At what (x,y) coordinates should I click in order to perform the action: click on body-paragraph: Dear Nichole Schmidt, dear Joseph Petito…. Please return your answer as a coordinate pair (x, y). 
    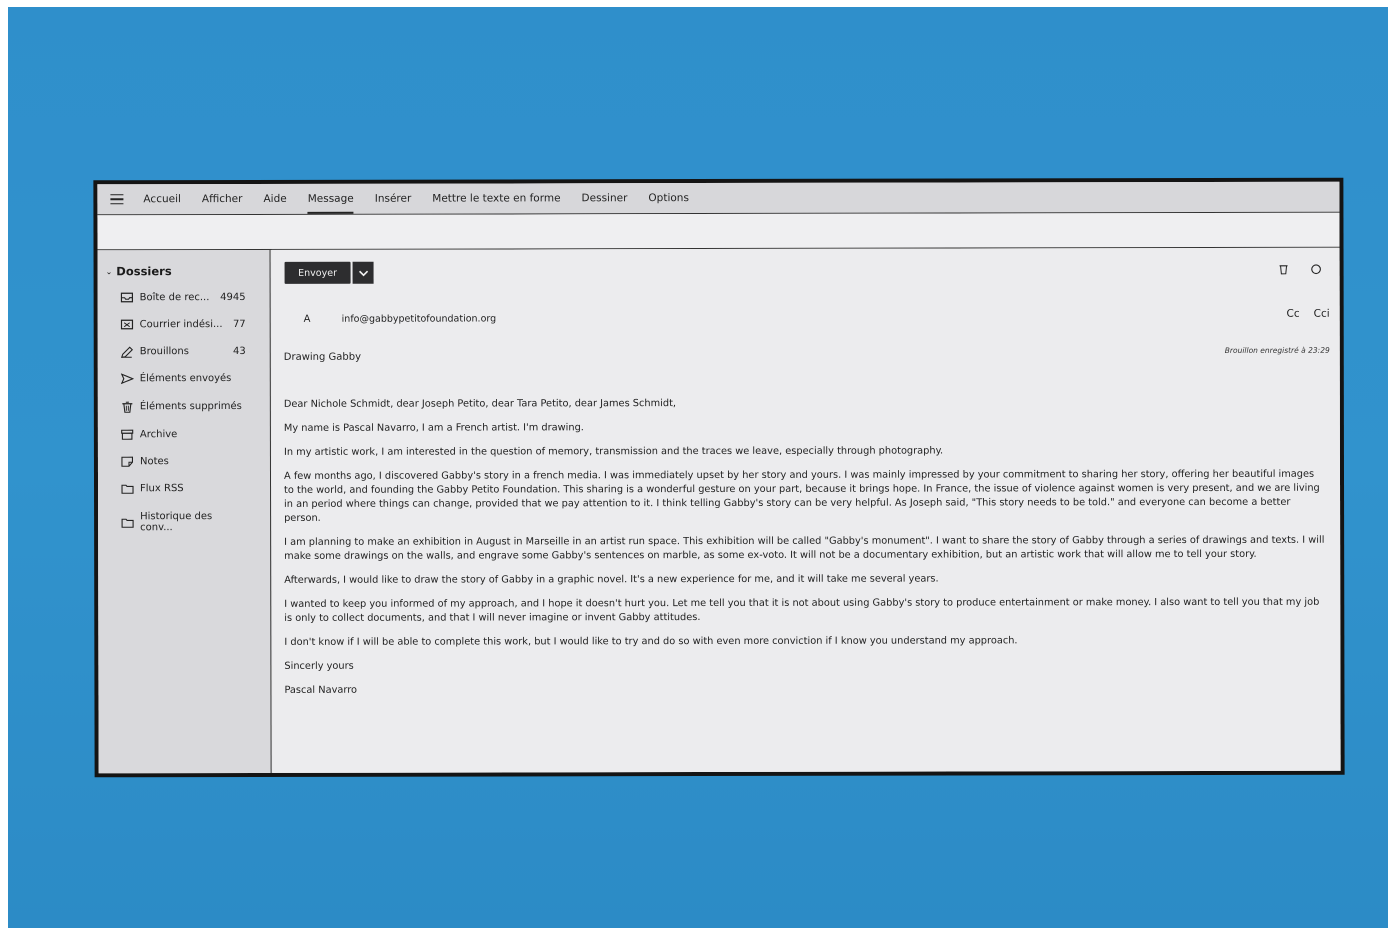
    Looking at the image, I should click on (480, 404).